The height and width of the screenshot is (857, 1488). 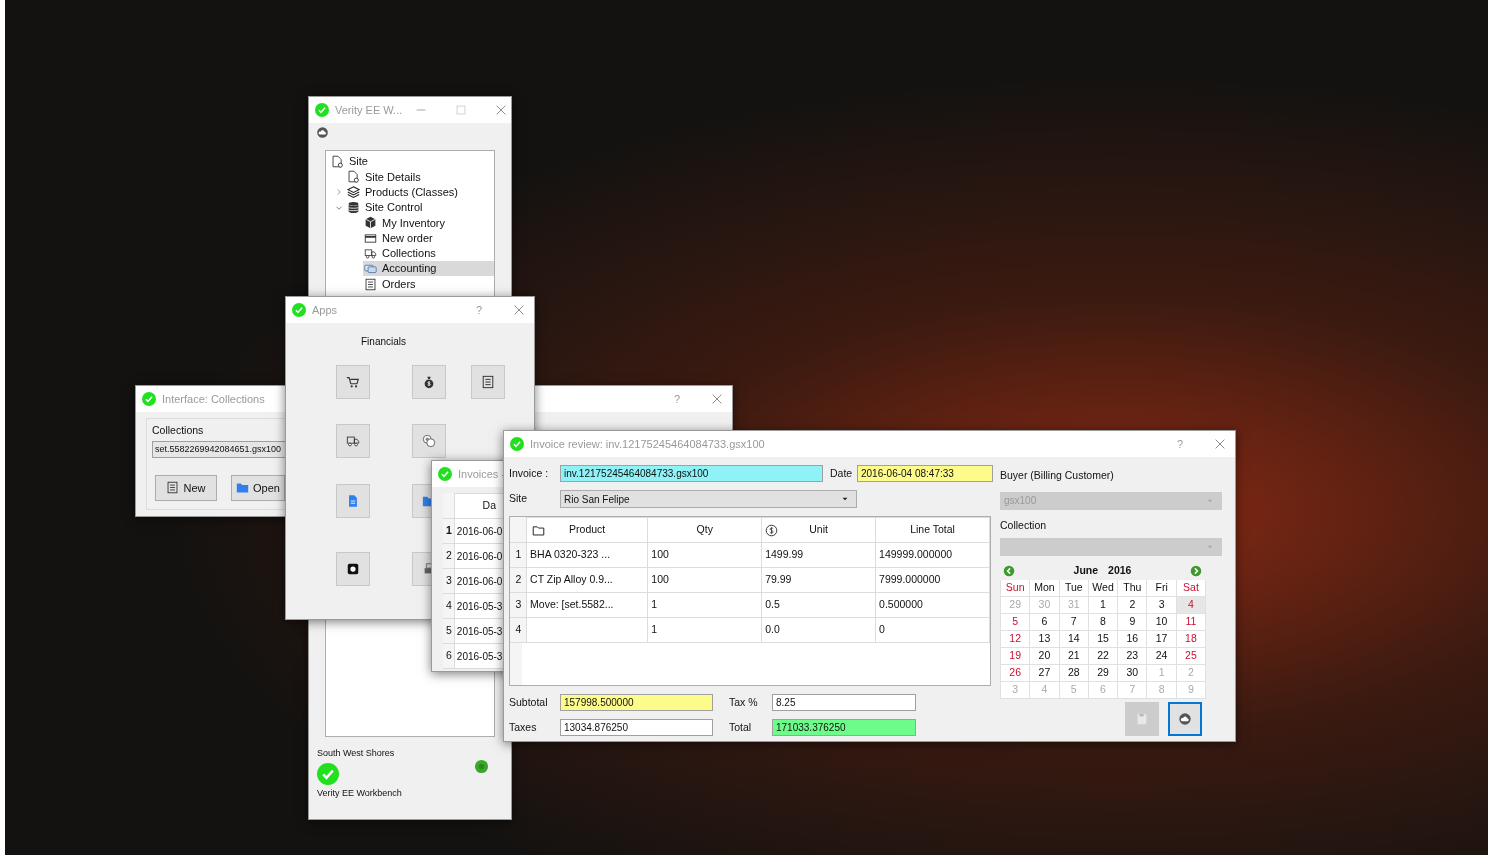 What do you see at coordinates (1009, 571) in the screenshot?
I see `previous-month-icon` at bounding box center [1009, 571].